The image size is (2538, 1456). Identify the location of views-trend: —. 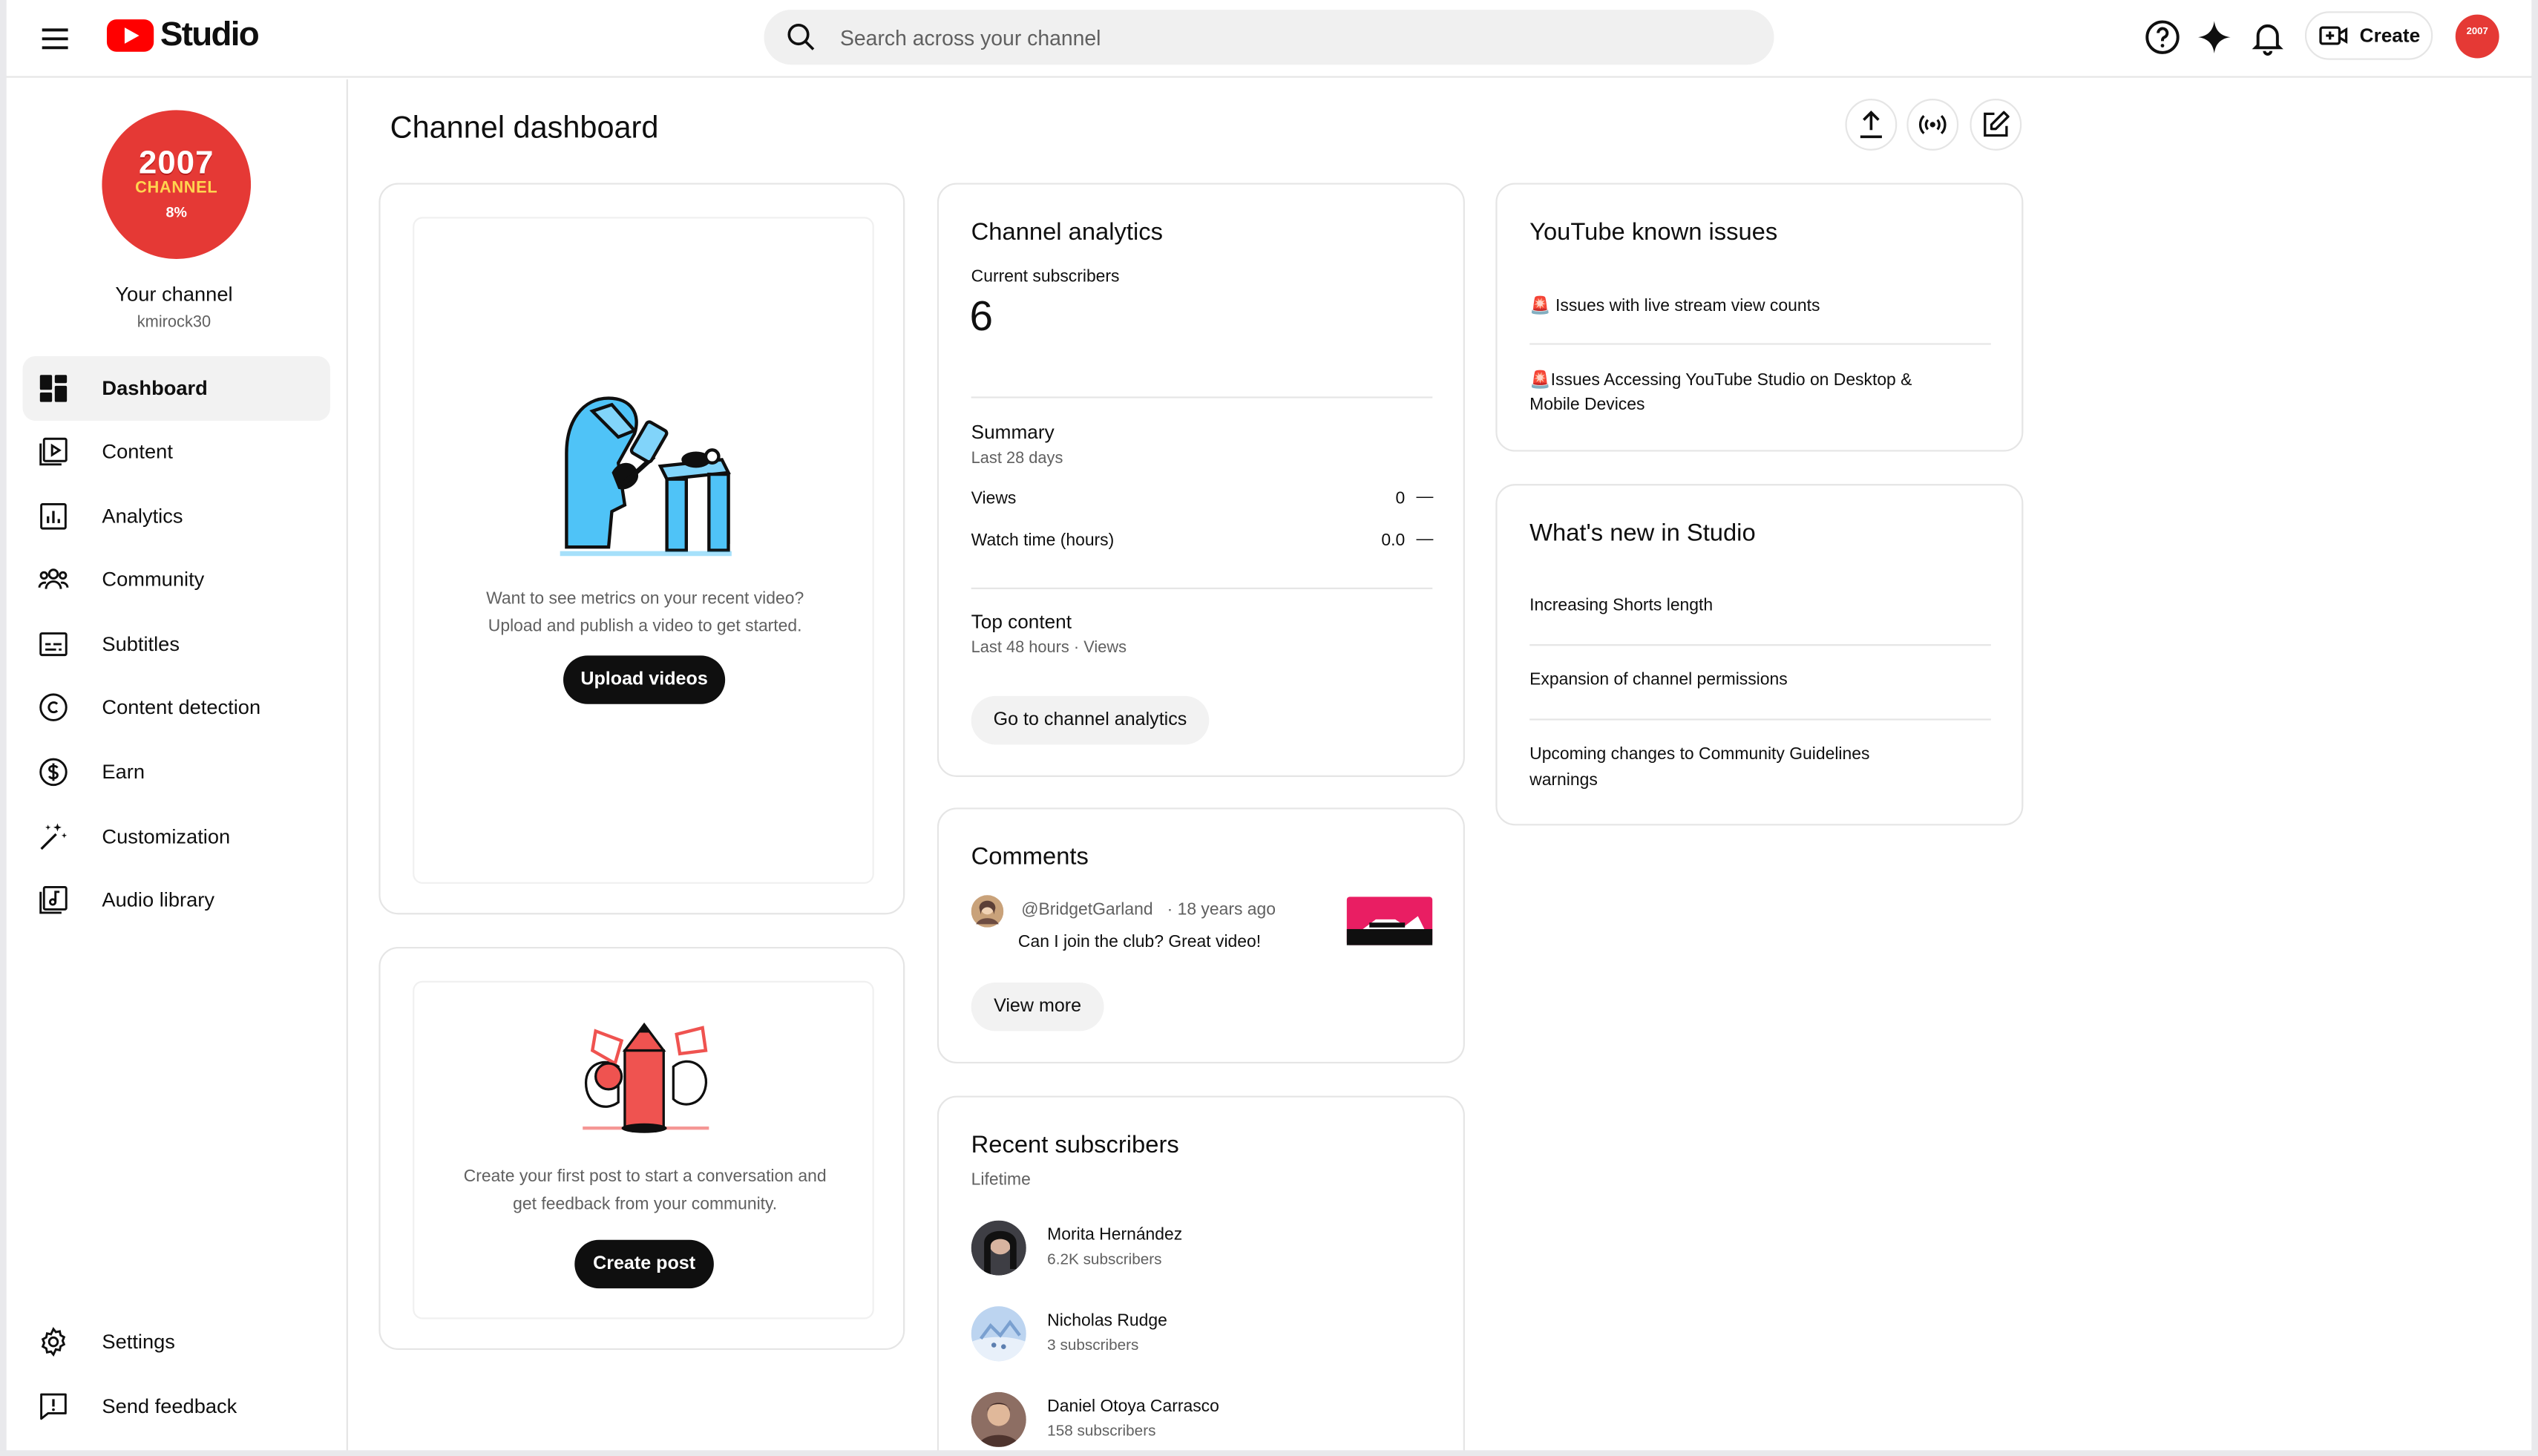
(1425, 497).